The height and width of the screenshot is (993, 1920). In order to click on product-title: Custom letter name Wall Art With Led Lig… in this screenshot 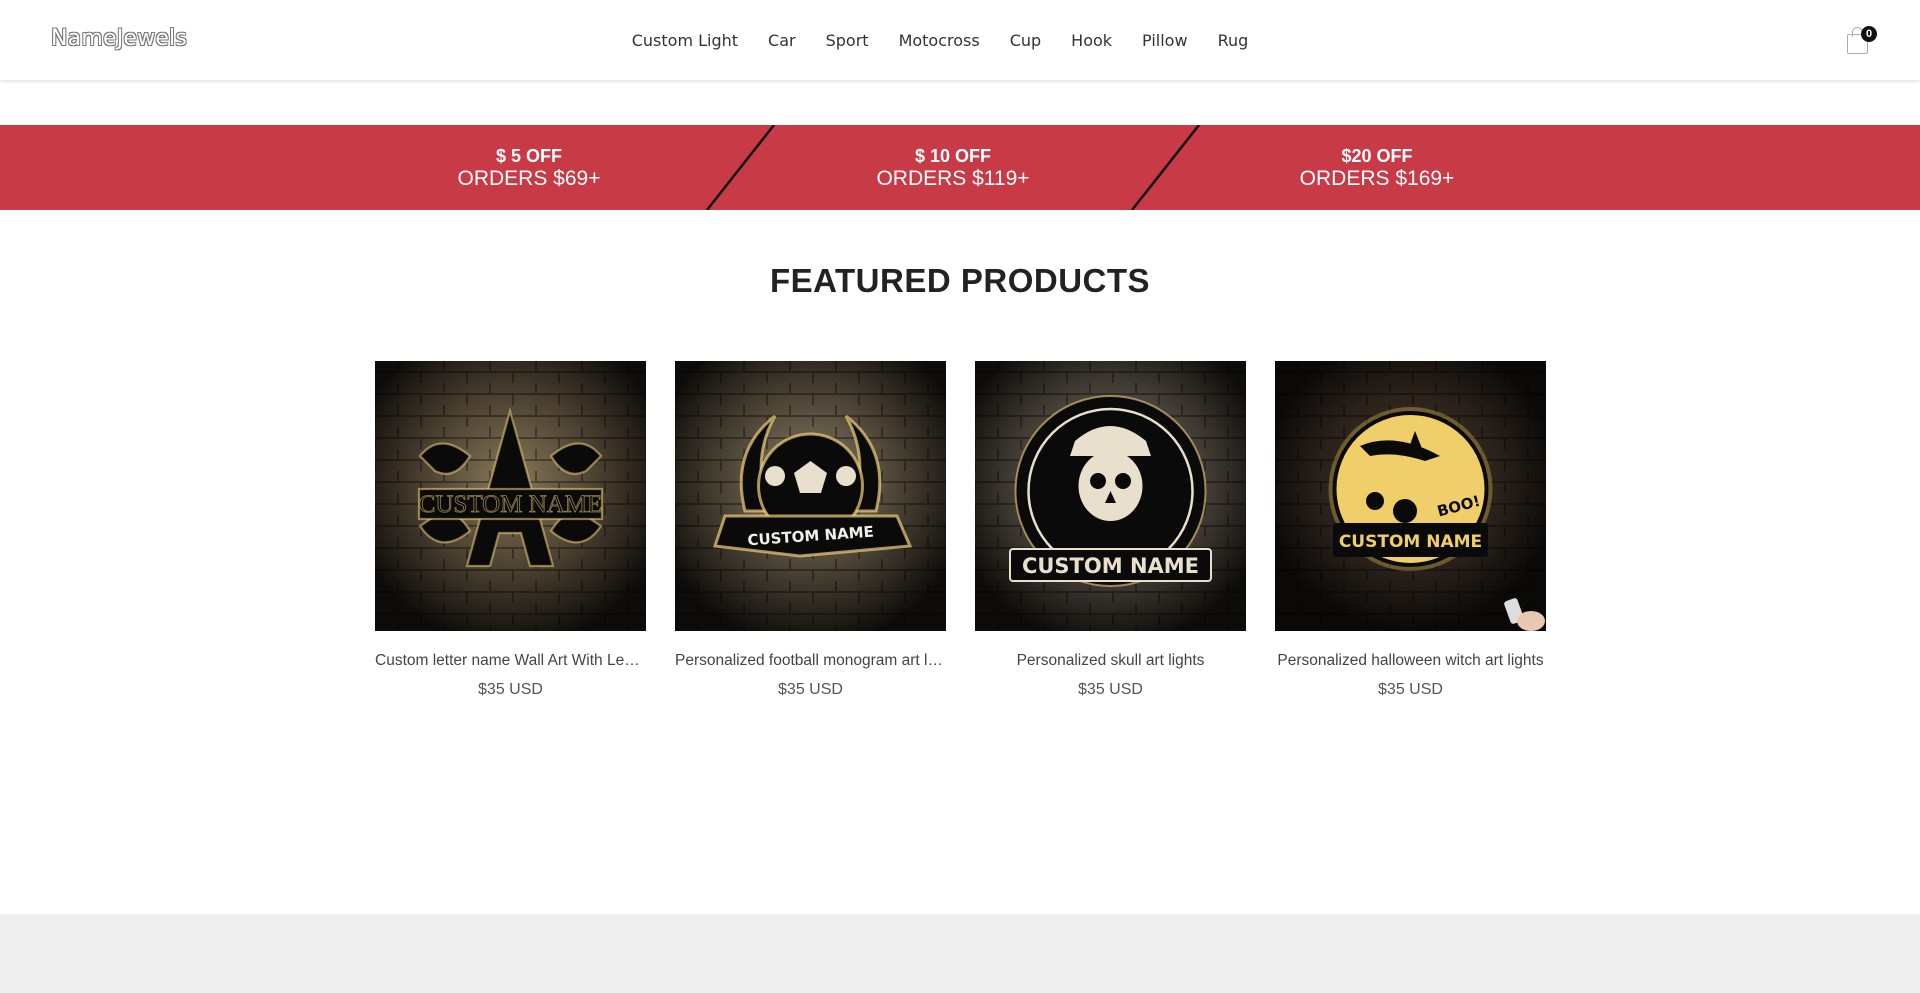, I will do `click(510, 661)`.